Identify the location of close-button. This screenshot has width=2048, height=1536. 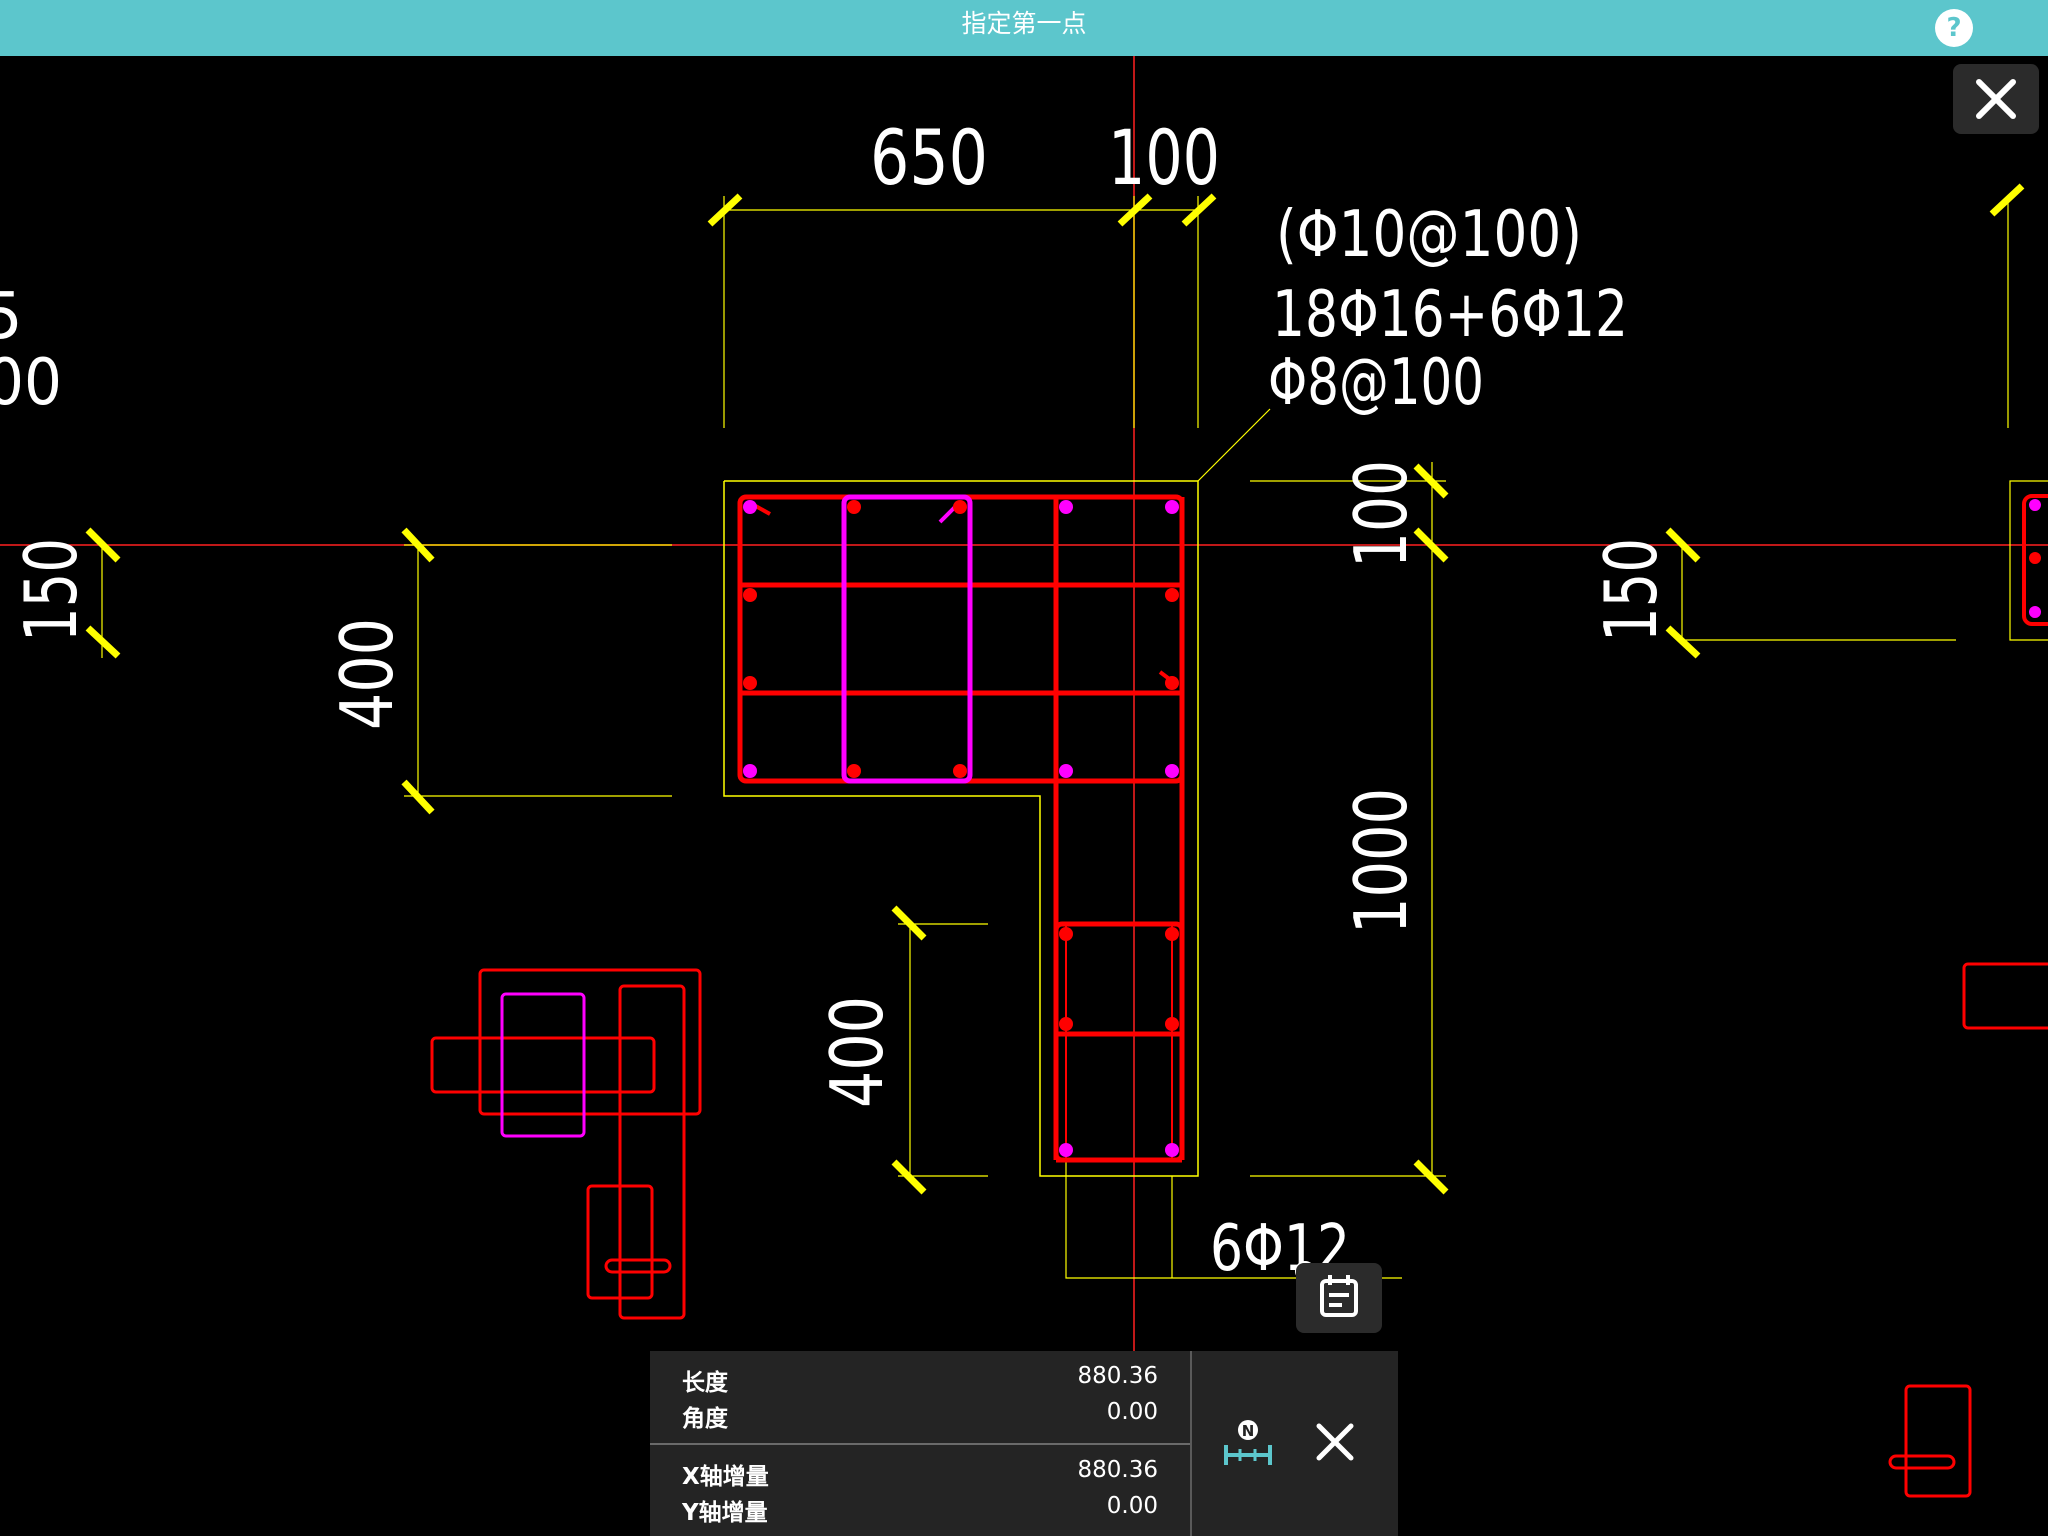
(1996, 99).